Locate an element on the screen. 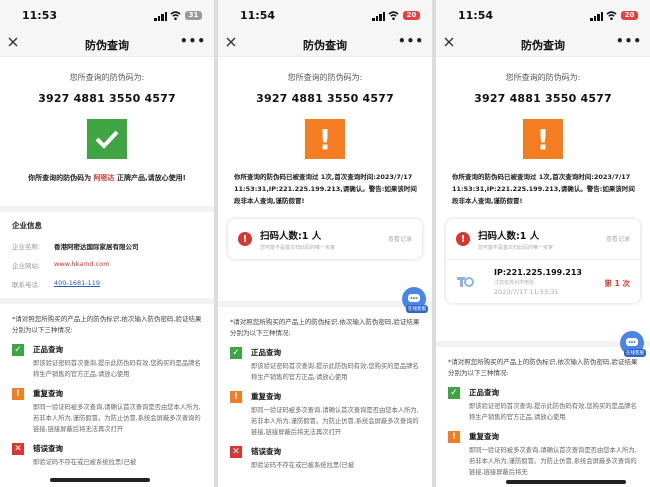 The image size is (650, 487). check-icon is located at coordinates (107, 139).